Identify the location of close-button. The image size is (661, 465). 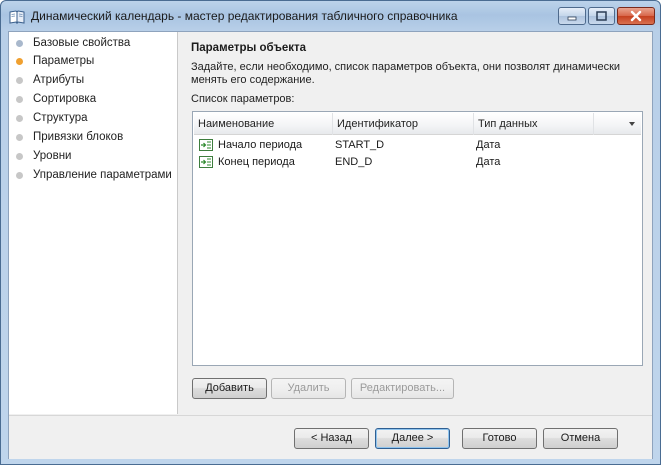
(636, 16).